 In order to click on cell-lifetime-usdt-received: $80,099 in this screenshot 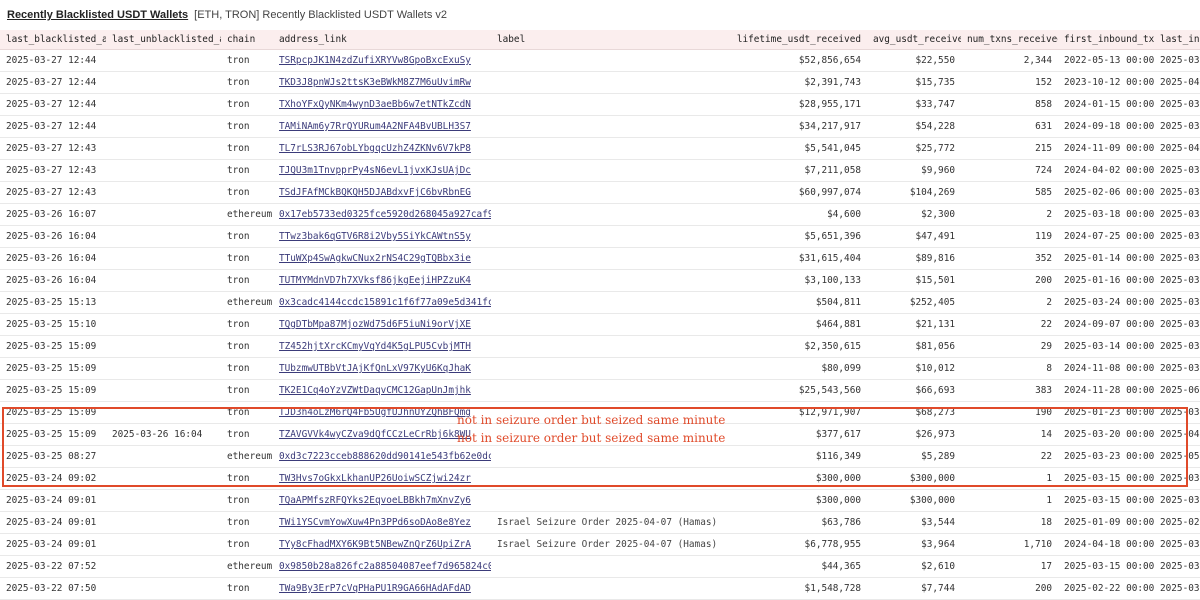, I will do `click(797, 368)`.